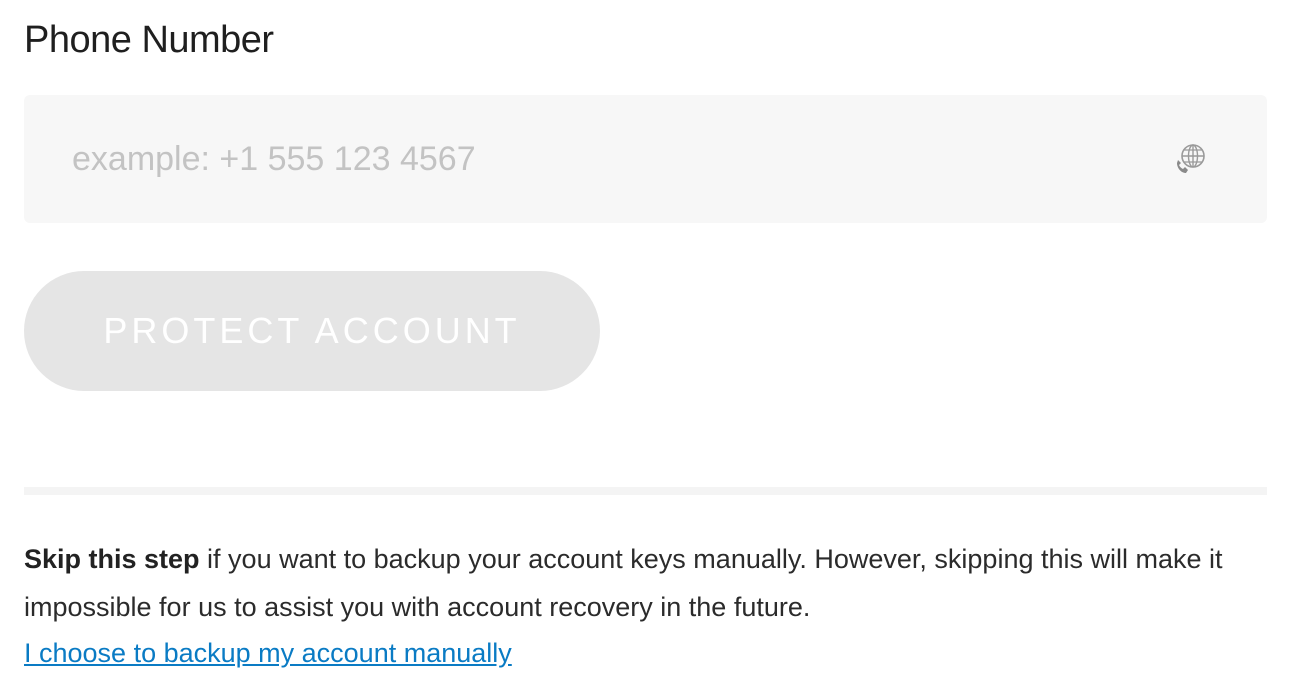 Image resolution: width=1292 pixels, height=678 pixels. I want to click on protect-account-button: PROTECT ACCOUNT, so click(312, 331).